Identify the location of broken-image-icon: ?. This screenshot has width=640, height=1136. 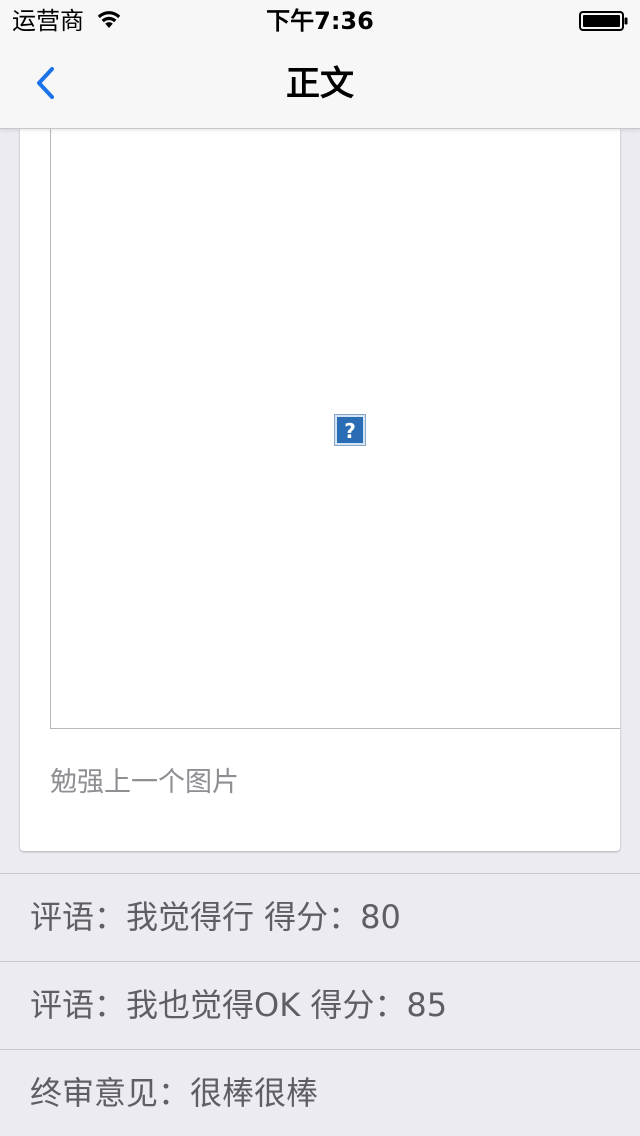
(350, 430).